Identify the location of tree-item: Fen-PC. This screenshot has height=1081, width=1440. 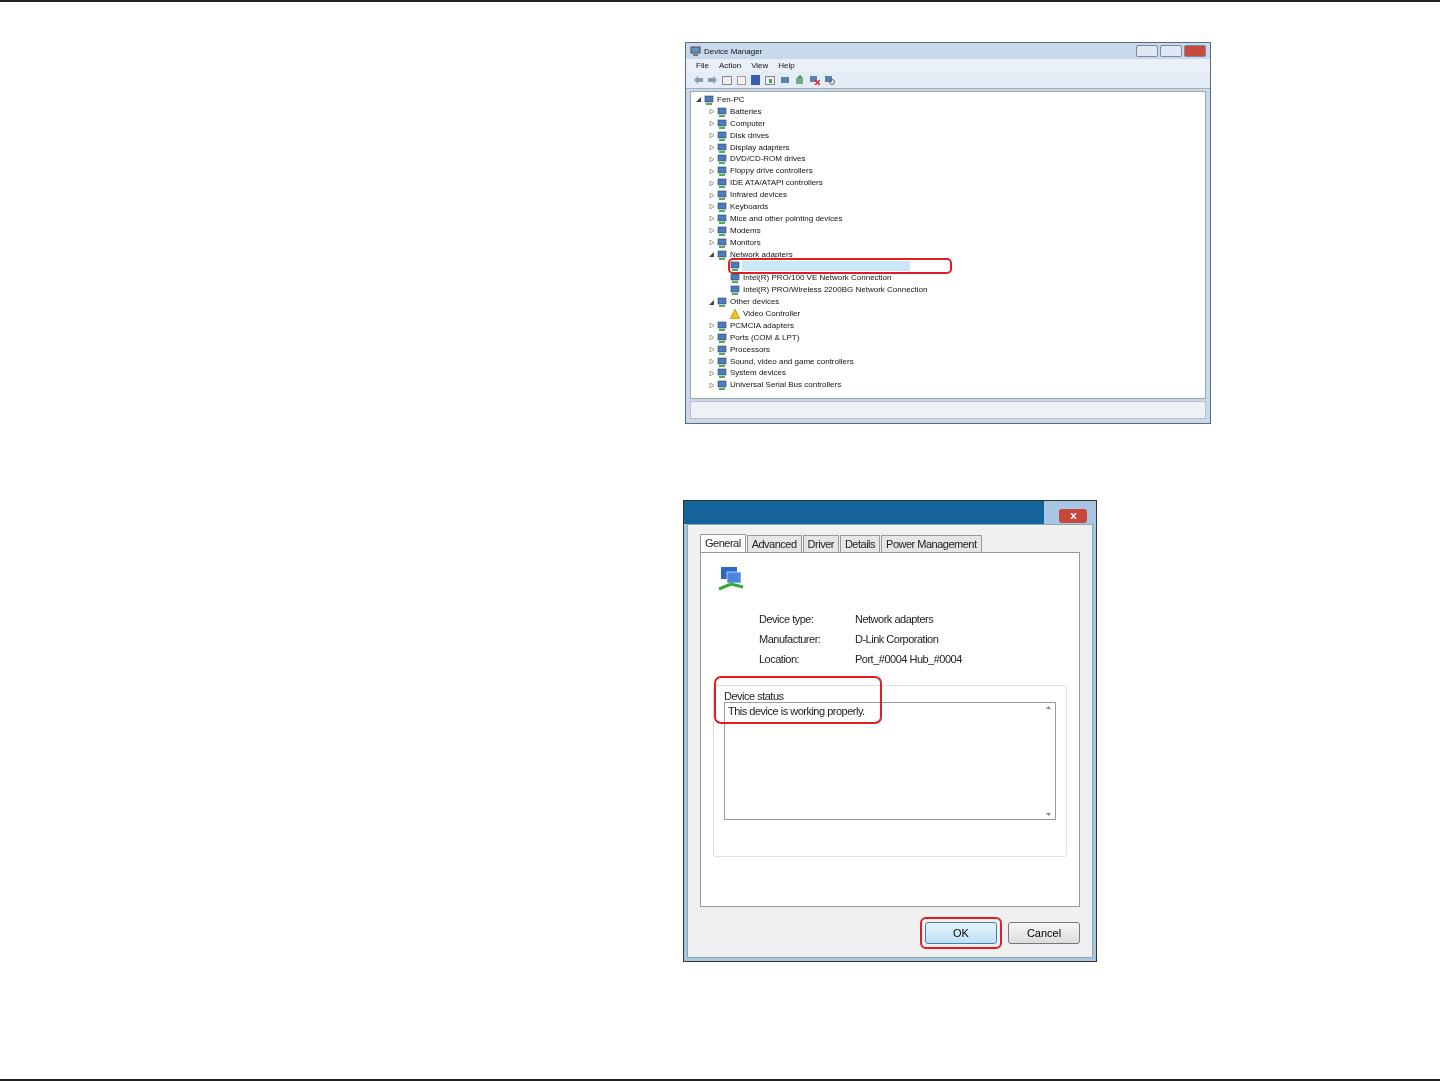
(731, 99).